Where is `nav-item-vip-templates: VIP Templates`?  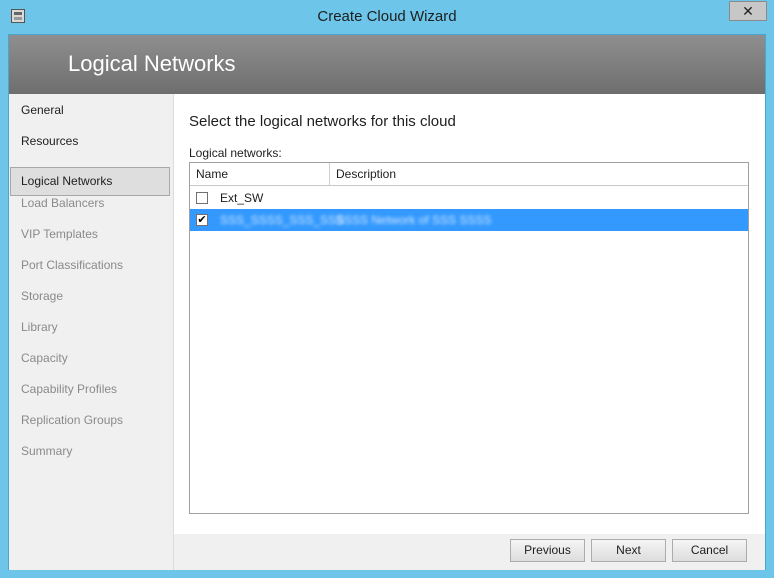 nav-item-vip-templates: VIP Templates is located at coordinates (59, 234).